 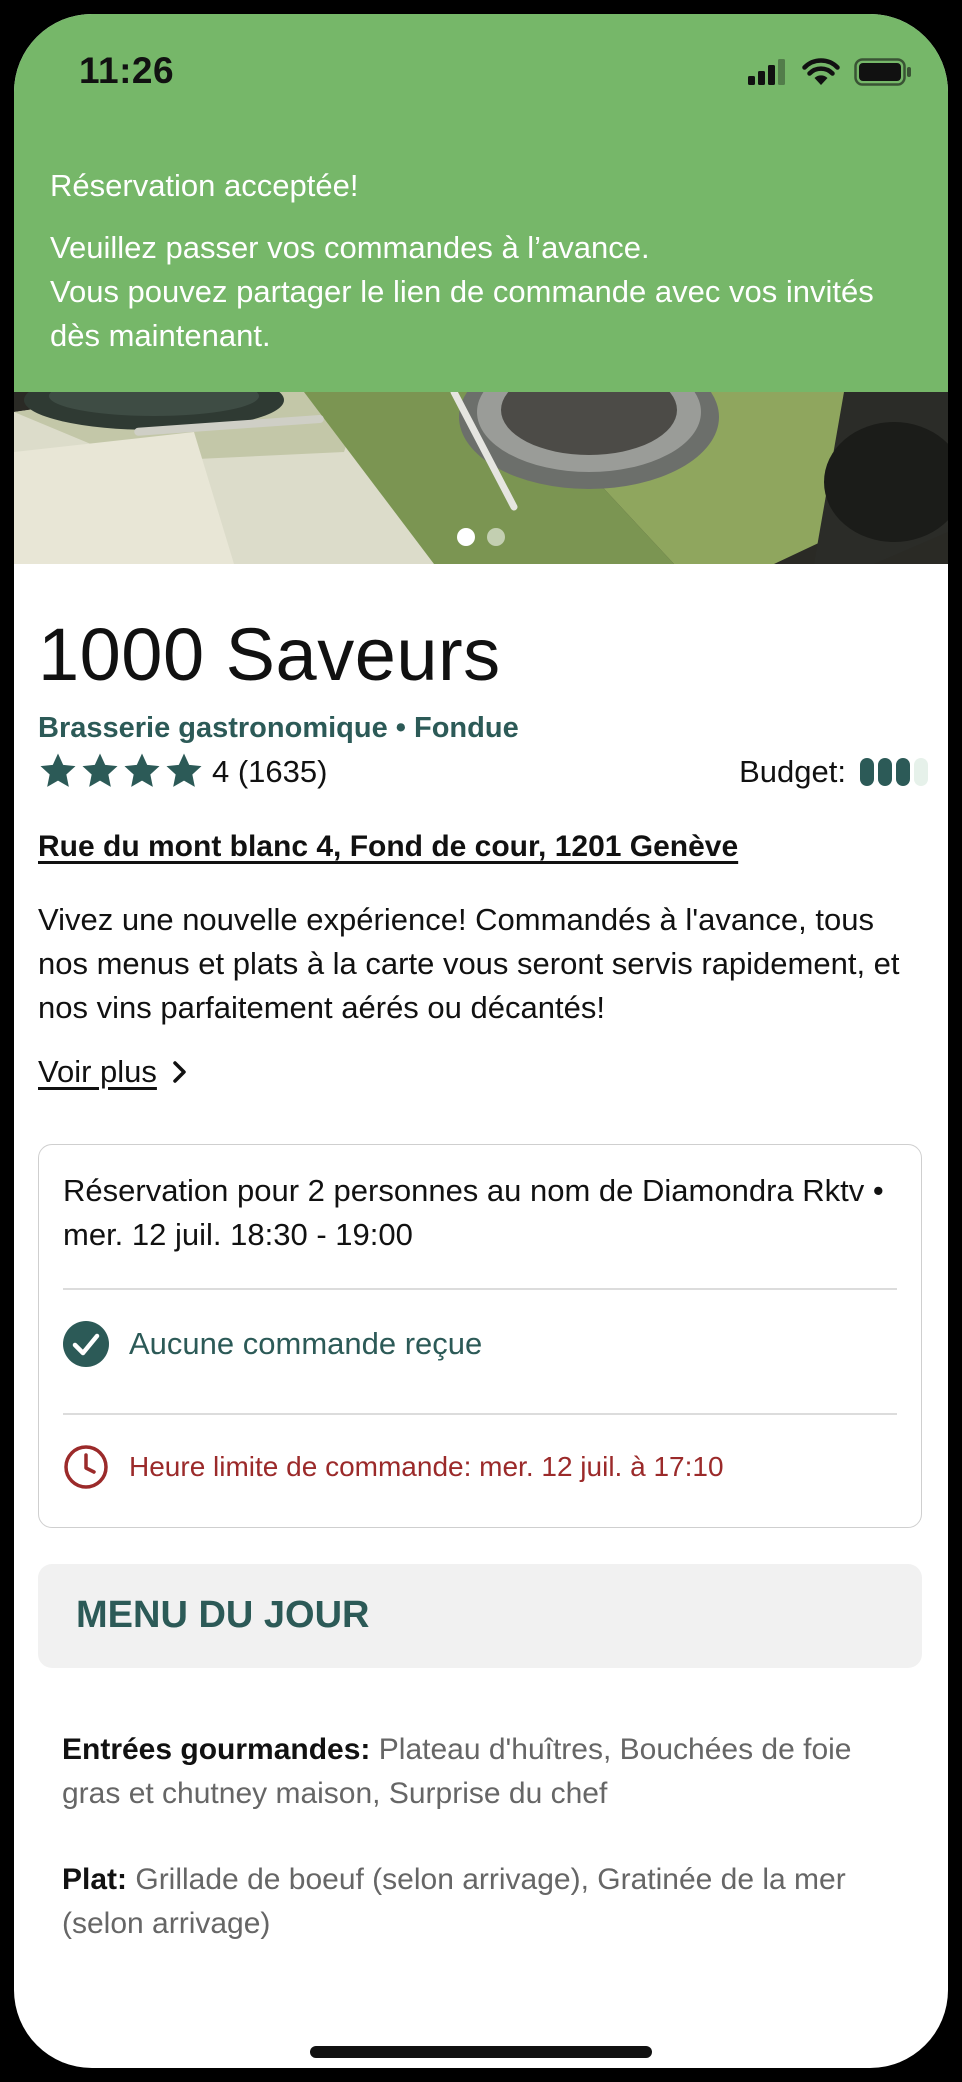 I want to click on wifi-icon, so click(x=821, y=71).